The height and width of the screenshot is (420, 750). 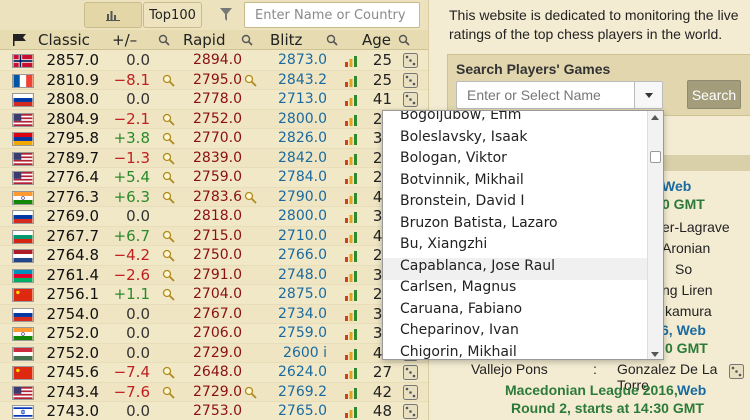 I want to click on league-web-link: Web, so click(x=691, y=390).